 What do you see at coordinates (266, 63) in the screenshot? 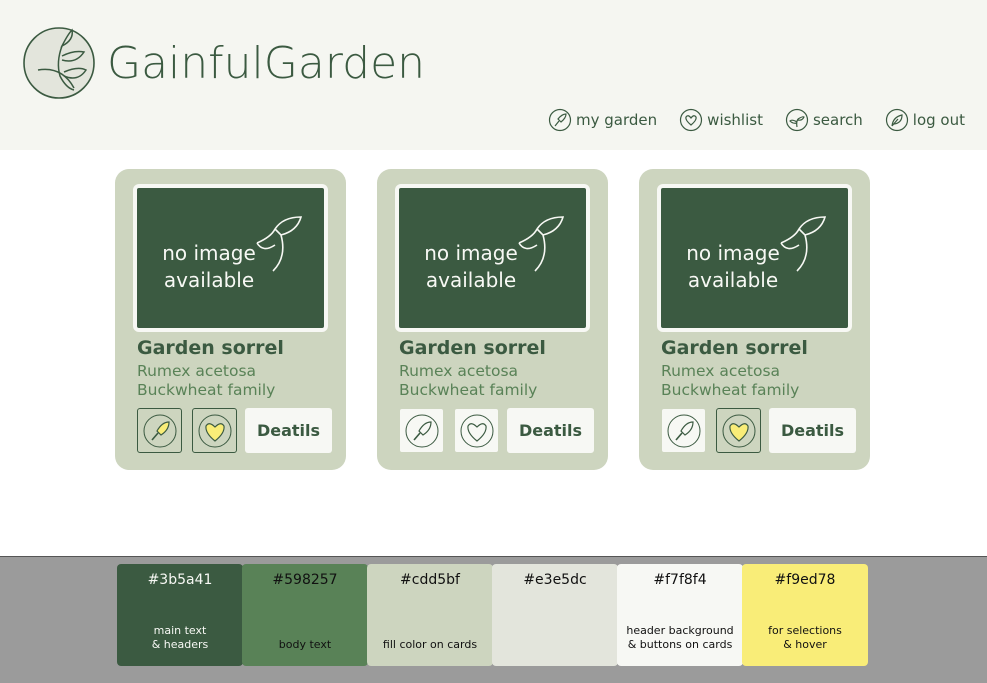
I see `brand-title: GainfulGarden` at bounding box center [266, 63].